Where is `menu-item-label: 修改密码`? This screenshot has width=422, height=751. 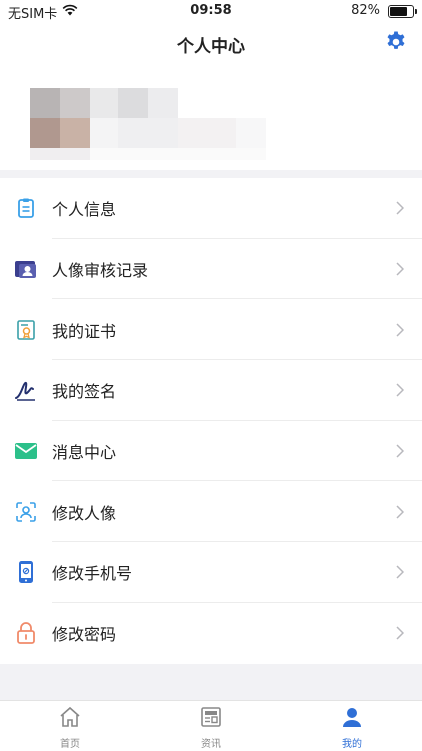
menu-item-label: 修改密码 is located at coordinates (84, 635).